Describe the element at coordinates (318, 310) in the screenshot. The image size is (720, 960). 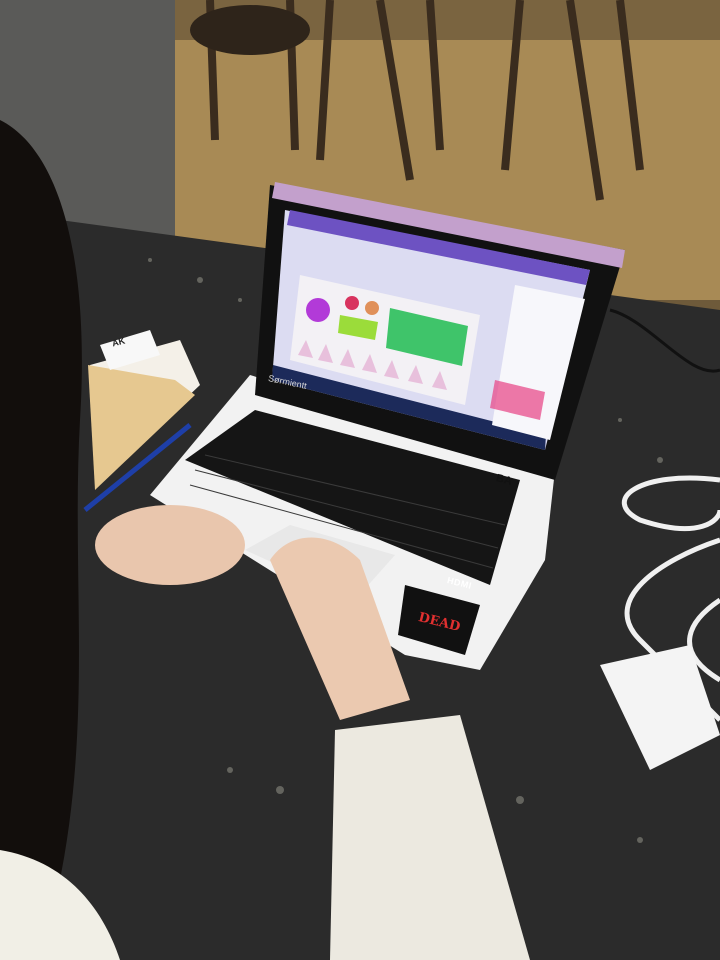
I see `sphere-shape` at that location.